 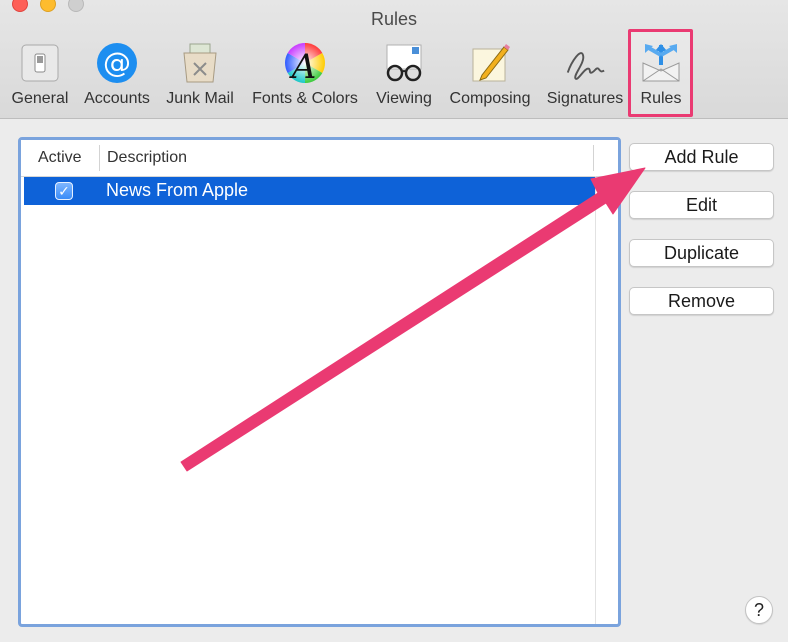 I want to click on add-rule-button: Add Rule, so click(x=701, y=157).